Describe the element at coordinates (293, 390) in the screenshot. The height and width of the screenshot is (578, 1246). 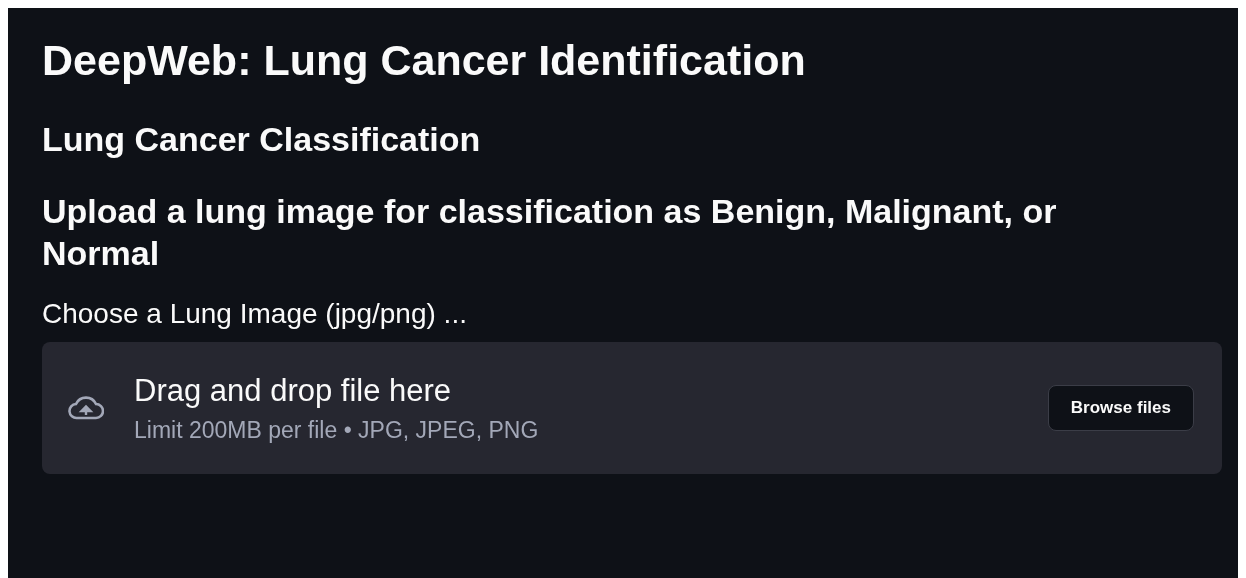
I see `dropzone-prompt: Drag and drop file here` at that location.